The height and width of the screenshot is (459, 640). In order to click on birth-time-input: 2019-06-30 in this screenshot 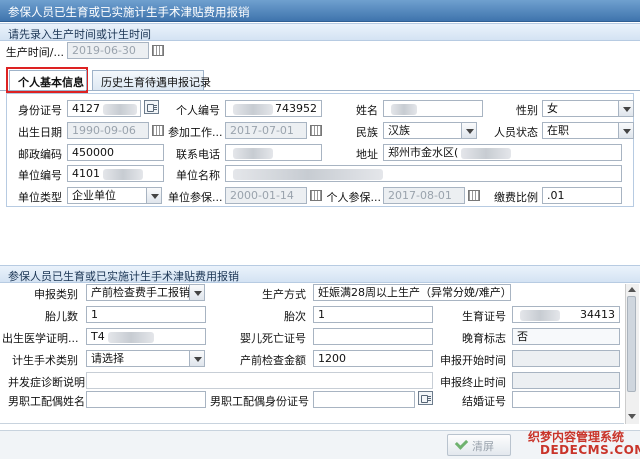, I will do `click(108, 50)`.